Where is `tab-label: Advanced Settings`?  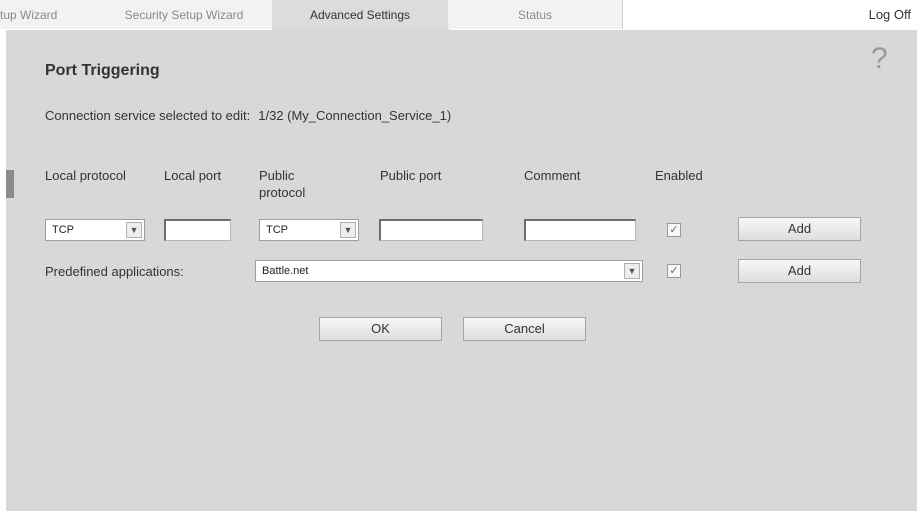
tab-label: Advanced Settings is located at coordinates (360, 15).